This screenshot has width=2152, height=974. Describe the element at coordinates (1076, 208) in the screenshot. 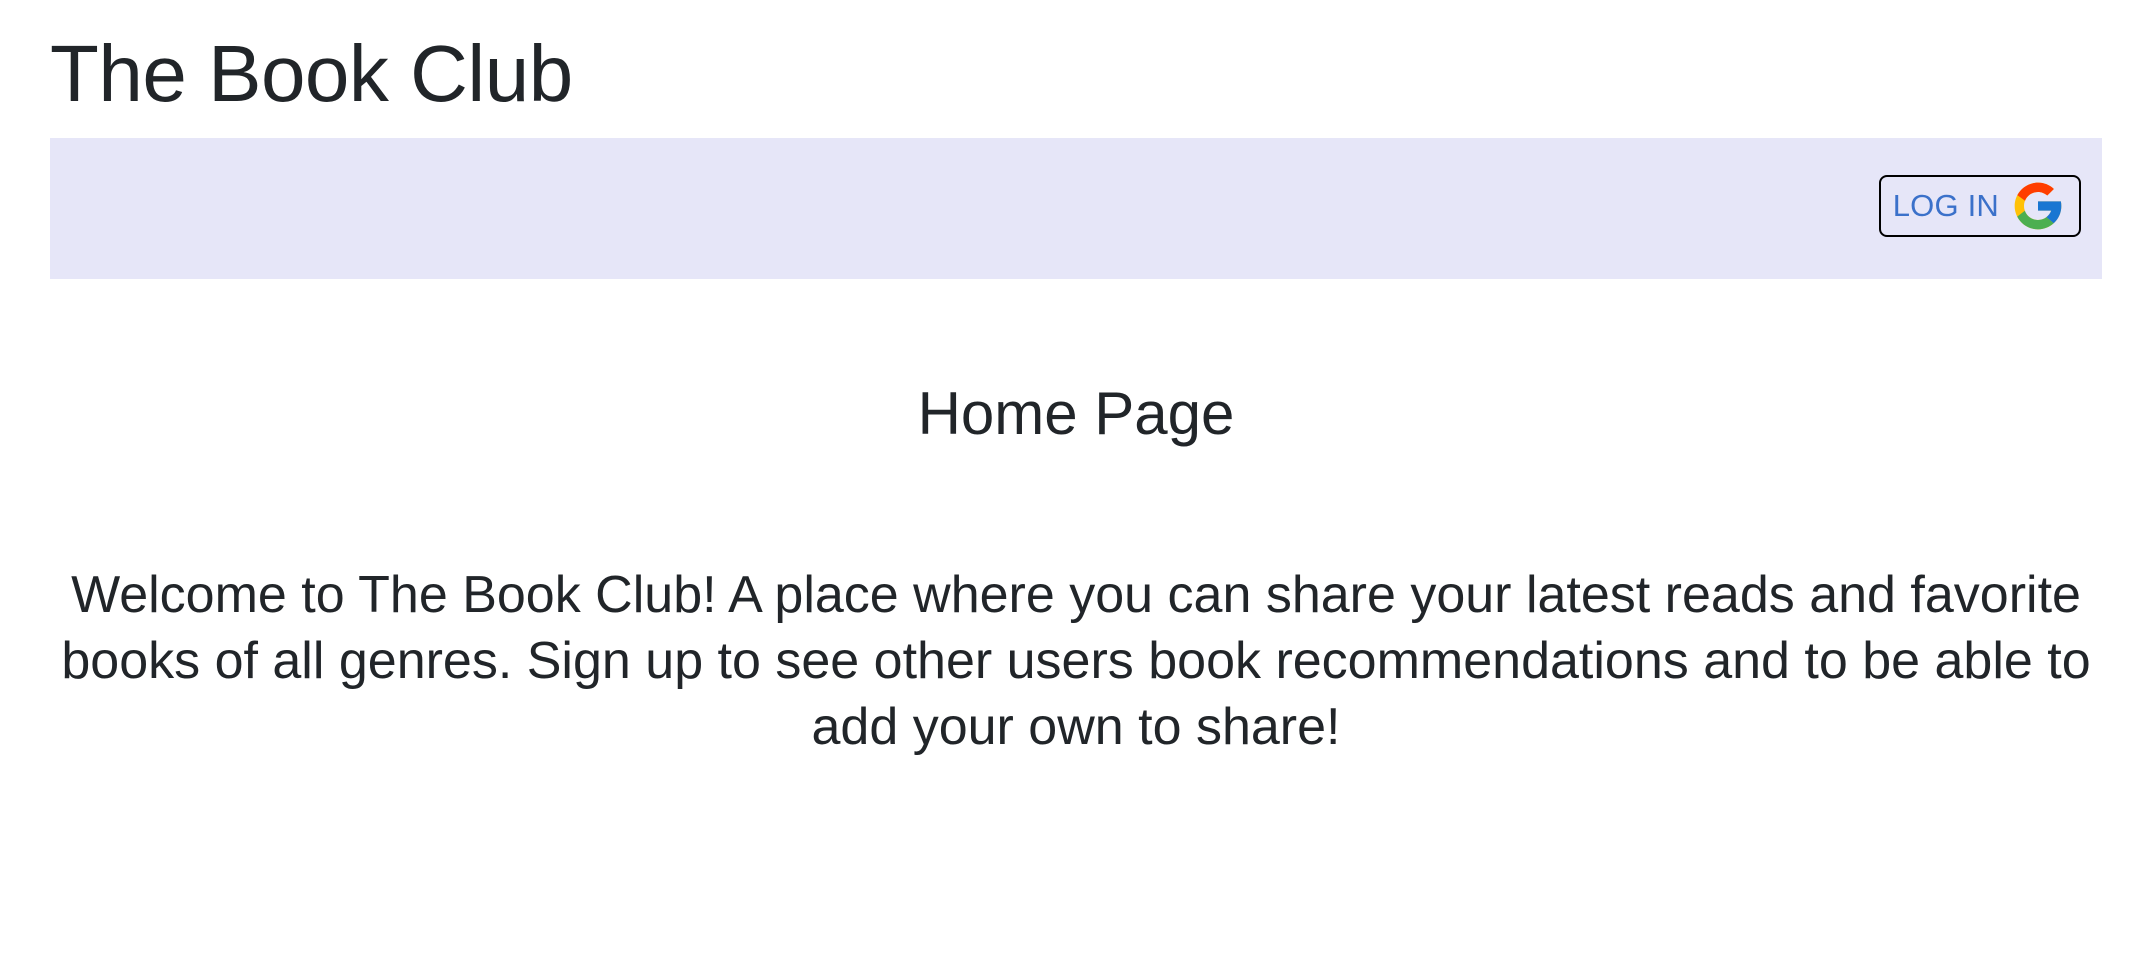

I see `navbar: LOG IN` at that location.